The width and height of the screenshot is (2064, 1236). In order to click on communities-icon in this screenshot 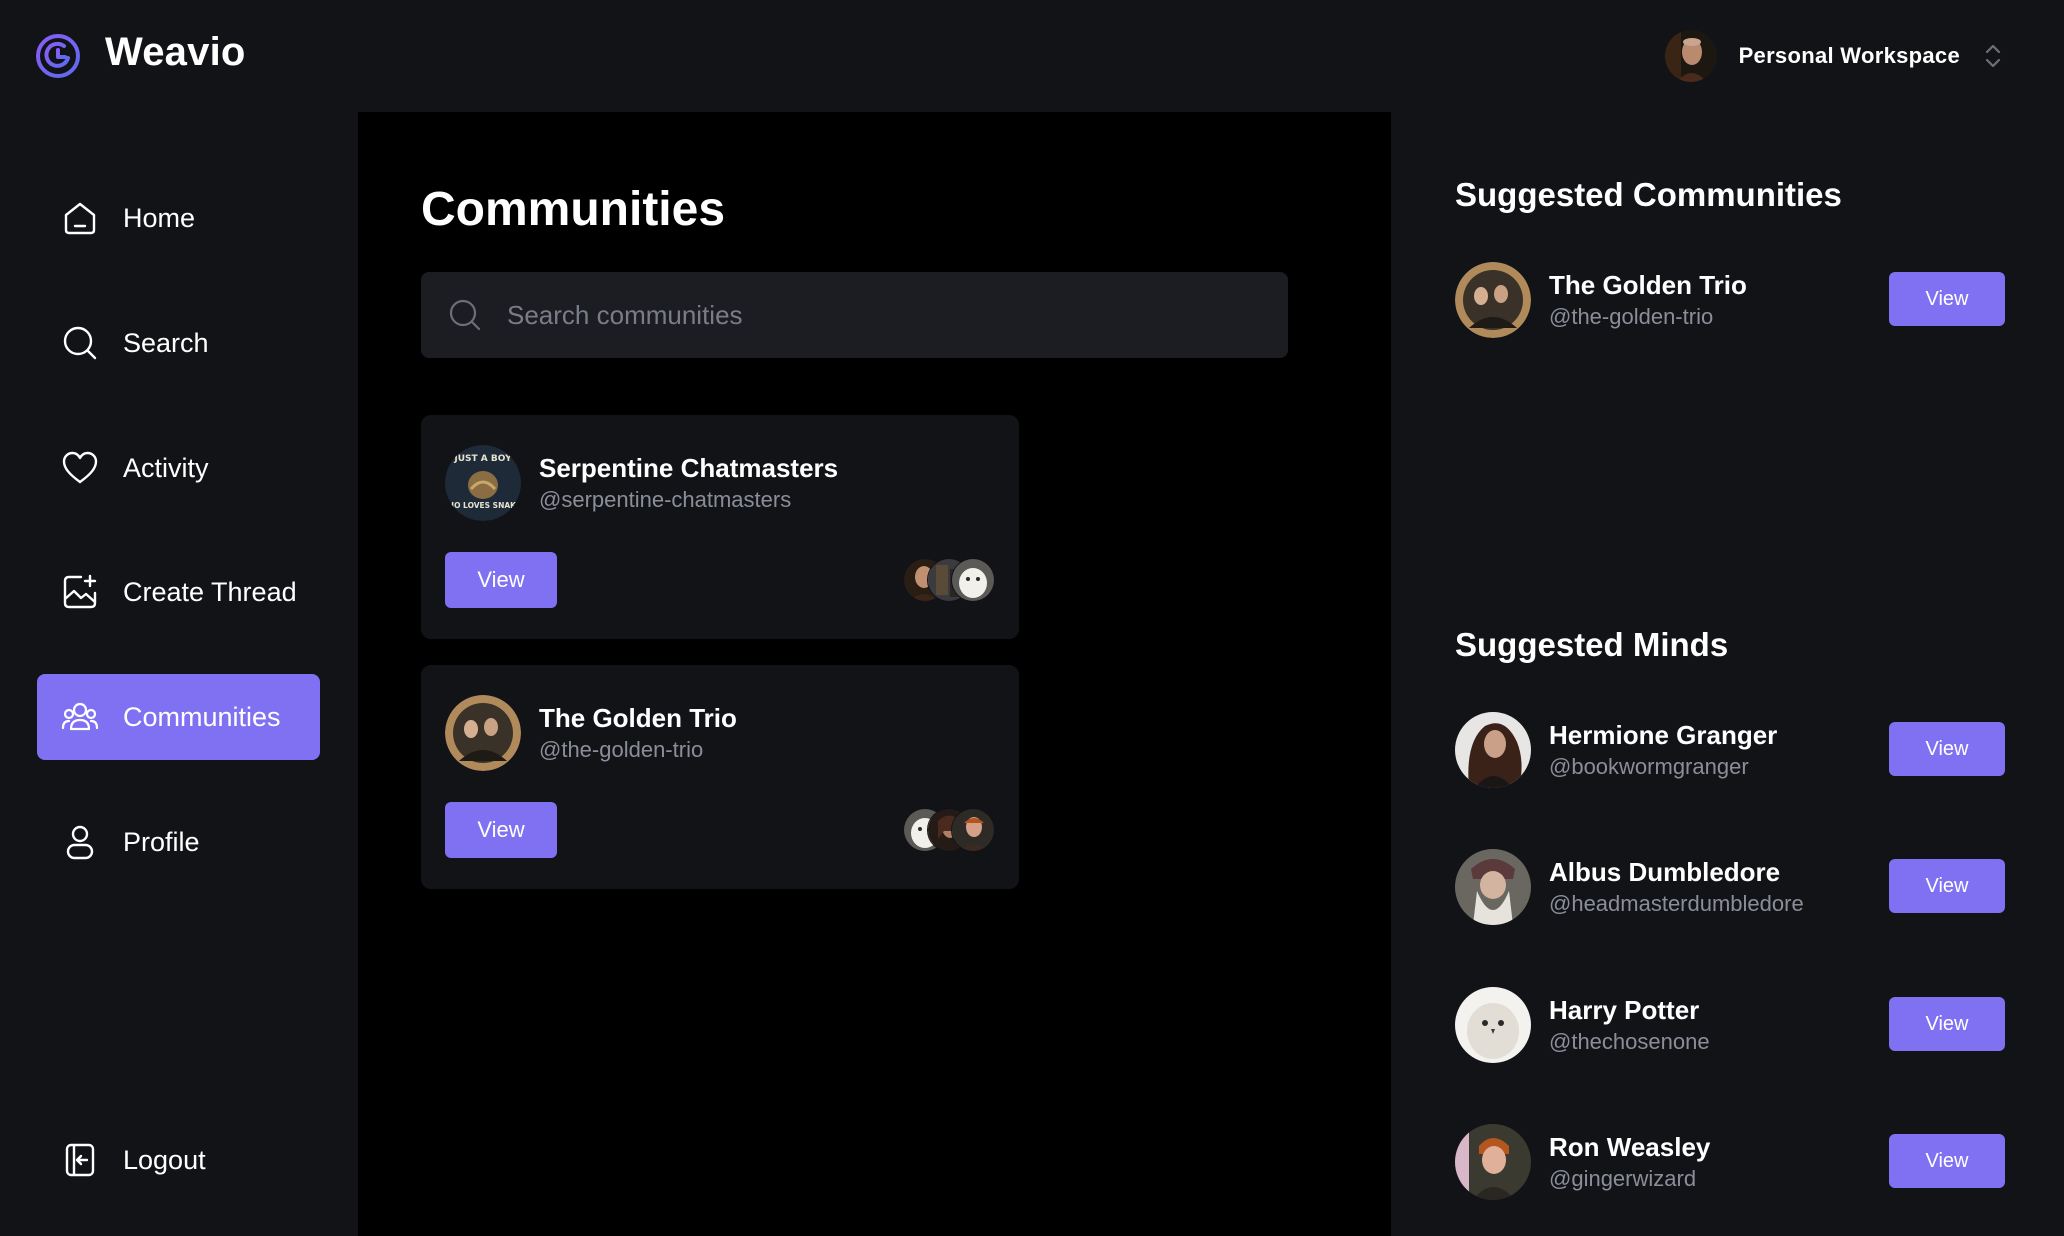, I will do `click(80, 716)`.